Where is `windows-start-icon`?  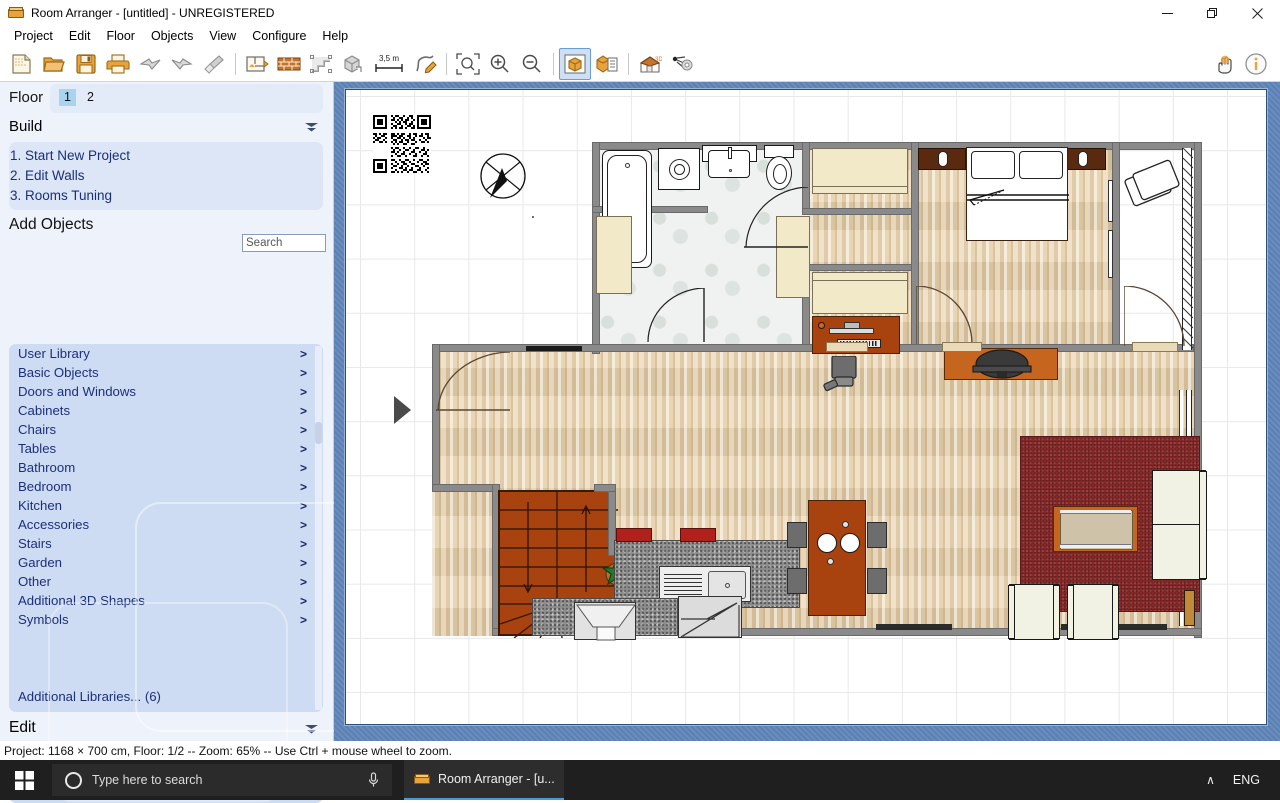 windows-start-icon is located at coordinates (24, 780).